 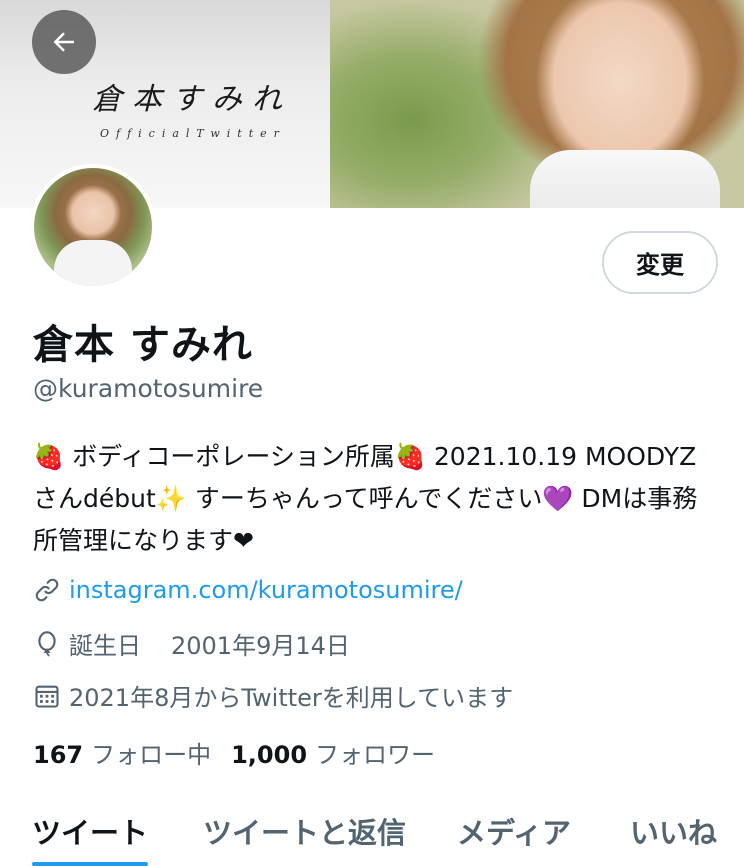 What do you see at coordinates (90, 831) in the screenshot?
I see `tab-tweets: ツイート` at bounding box center [90, 831].